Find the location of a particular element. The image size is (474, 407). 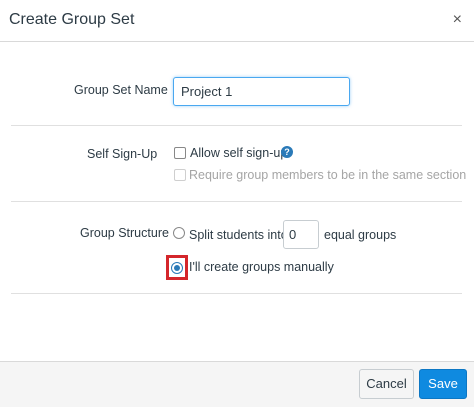

group-set-name-label: Group Set Name is located at coordinates (121, 90).